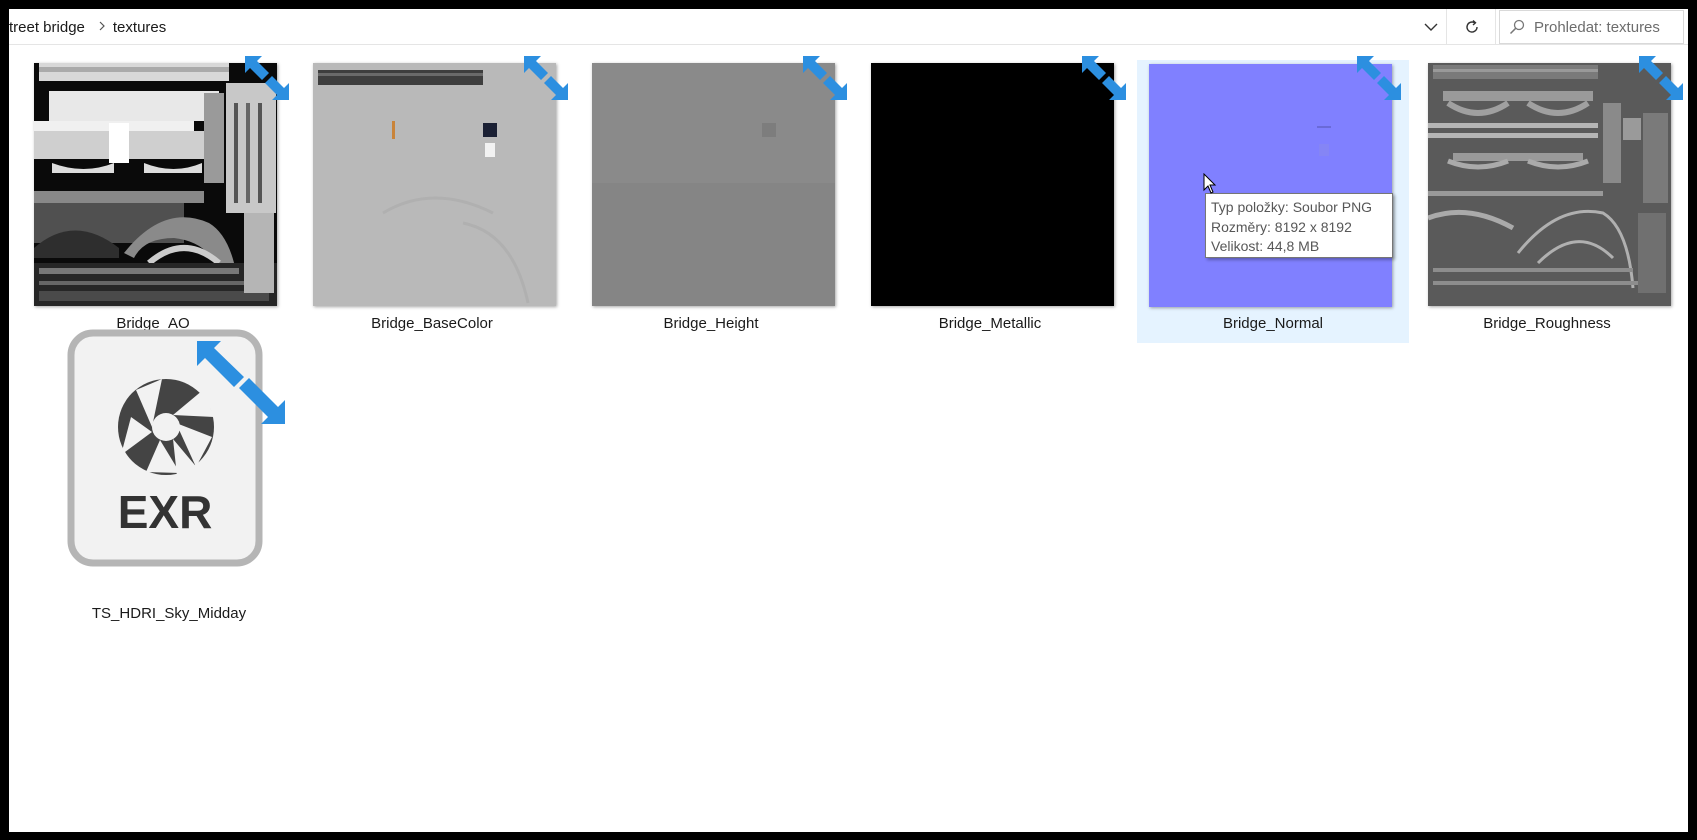 This screenshot has height=840, width=1697. Describe the element at coordinates (50, 27) in the screenshot. I see `breadcrumb-item-parent: treet bridge` at that location.